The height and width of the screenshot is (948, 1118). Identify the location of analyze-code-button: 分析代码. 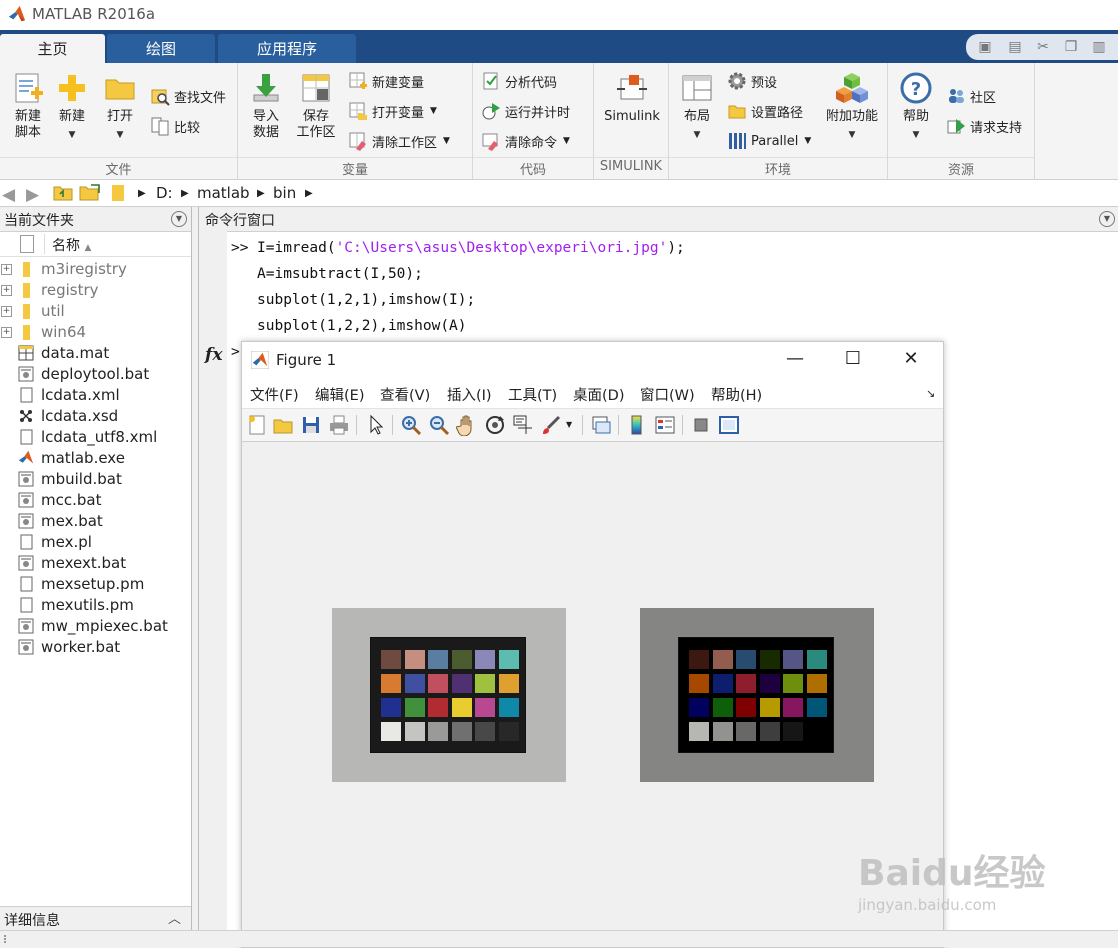
(519, 81).